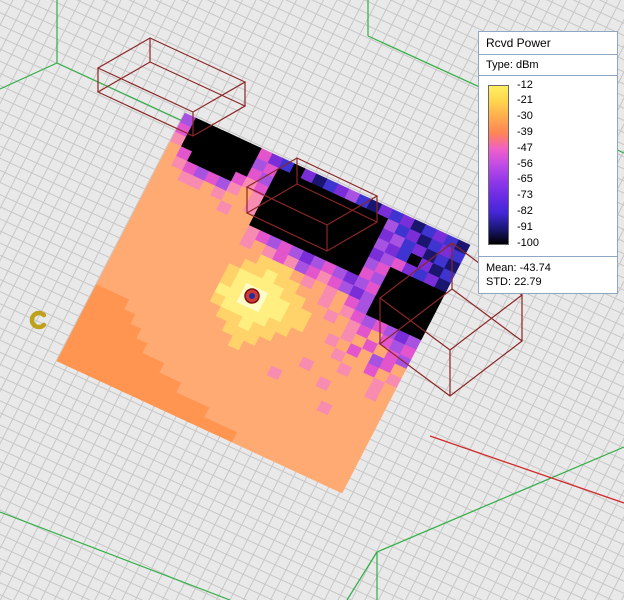 Image resolution: width=624 pixels, height=600 pixels. Describe the element at coordinates (525, 131) in the screenshot. I see `colorbar-tick: -39` at that location.